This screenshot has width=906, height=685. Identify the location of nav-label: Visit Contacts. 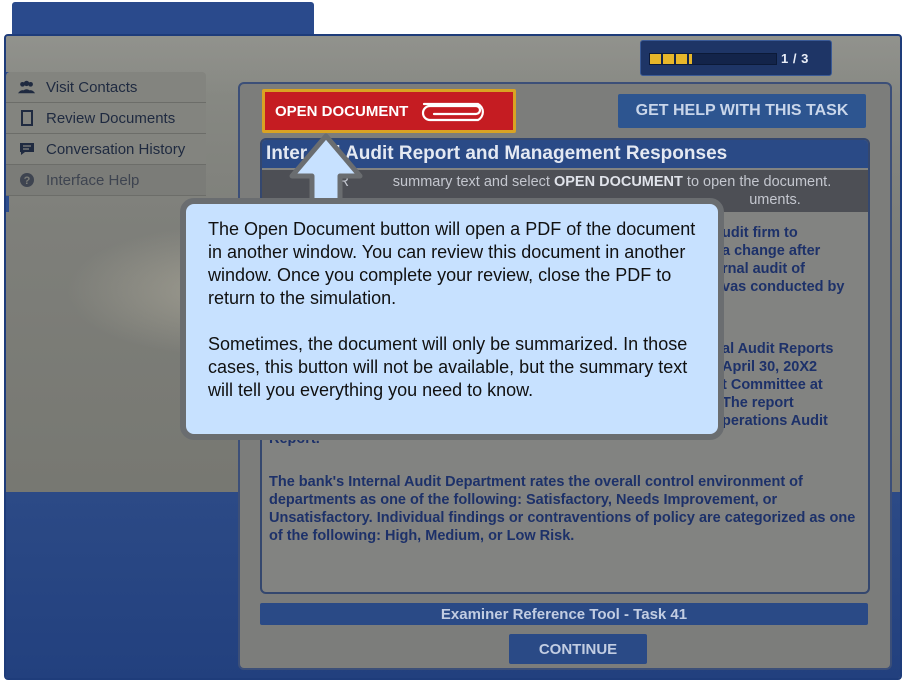
(92, 87).